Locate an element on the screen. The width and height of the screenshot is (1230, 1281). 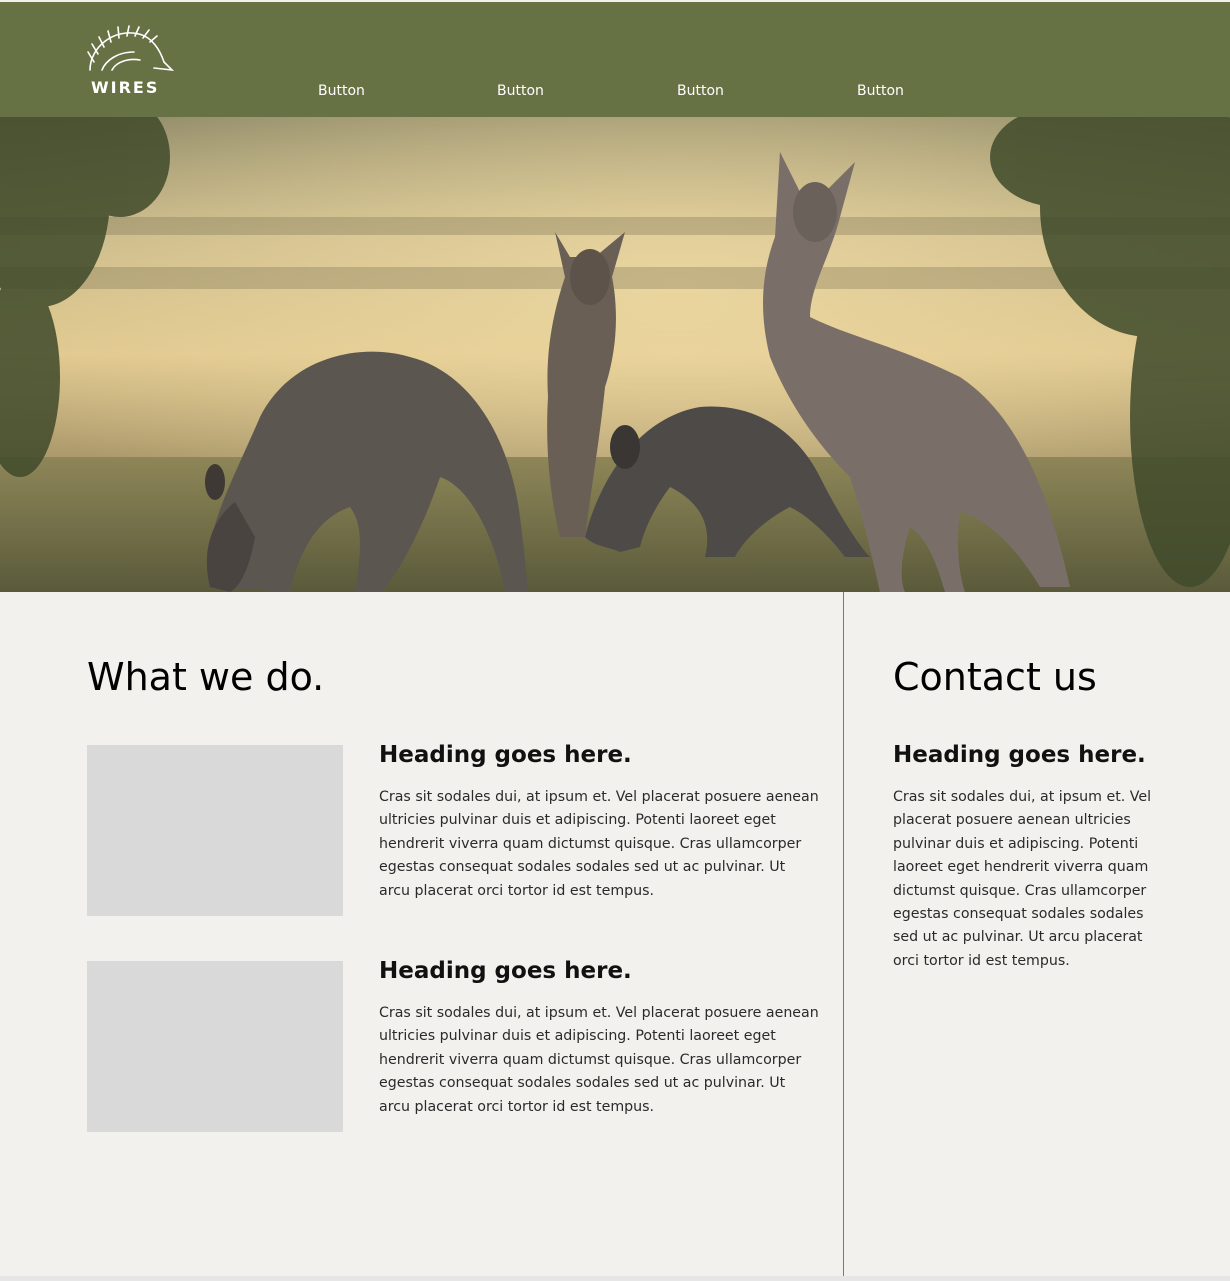
nav-button-1: Button is located at coordinates (341, 91).